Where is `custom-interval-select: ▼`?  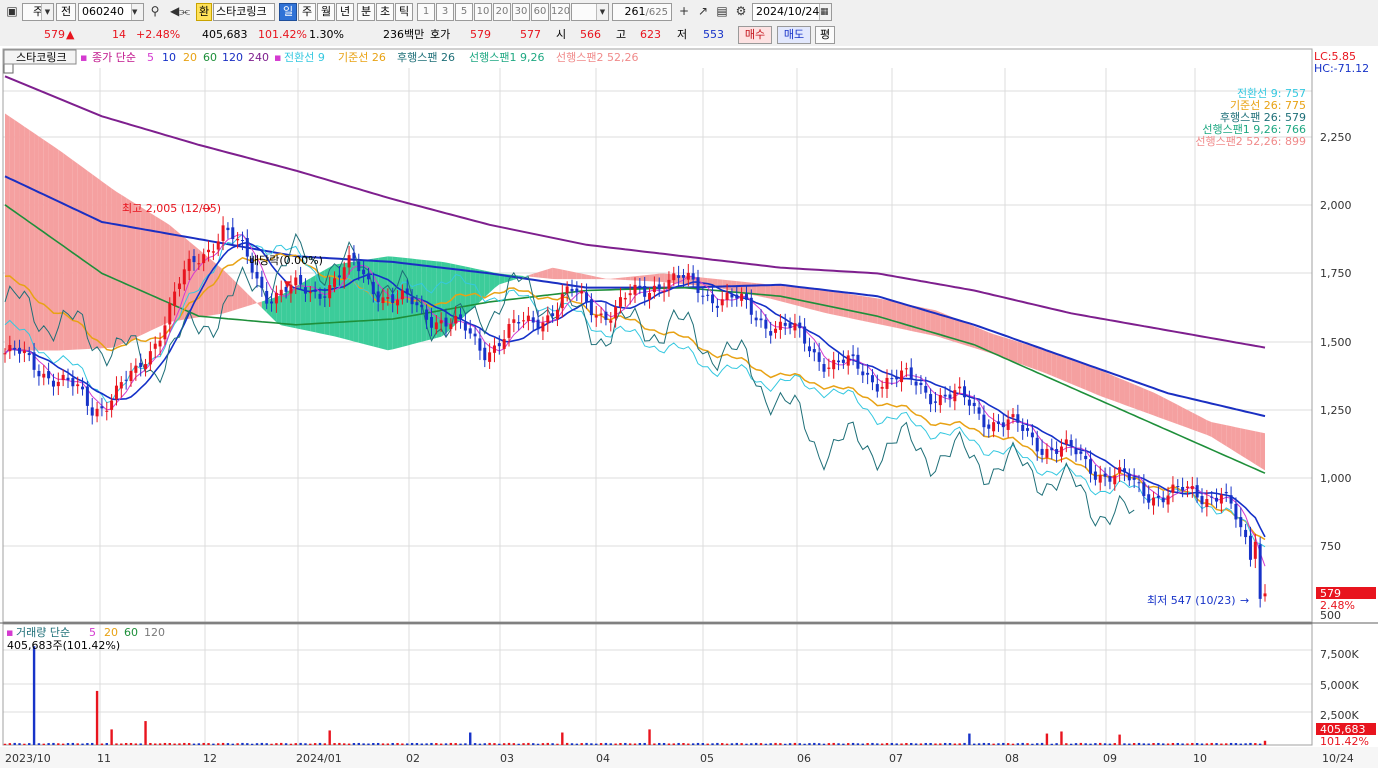 custom-interval-select: ▼ is located at coordinates (590, 12).